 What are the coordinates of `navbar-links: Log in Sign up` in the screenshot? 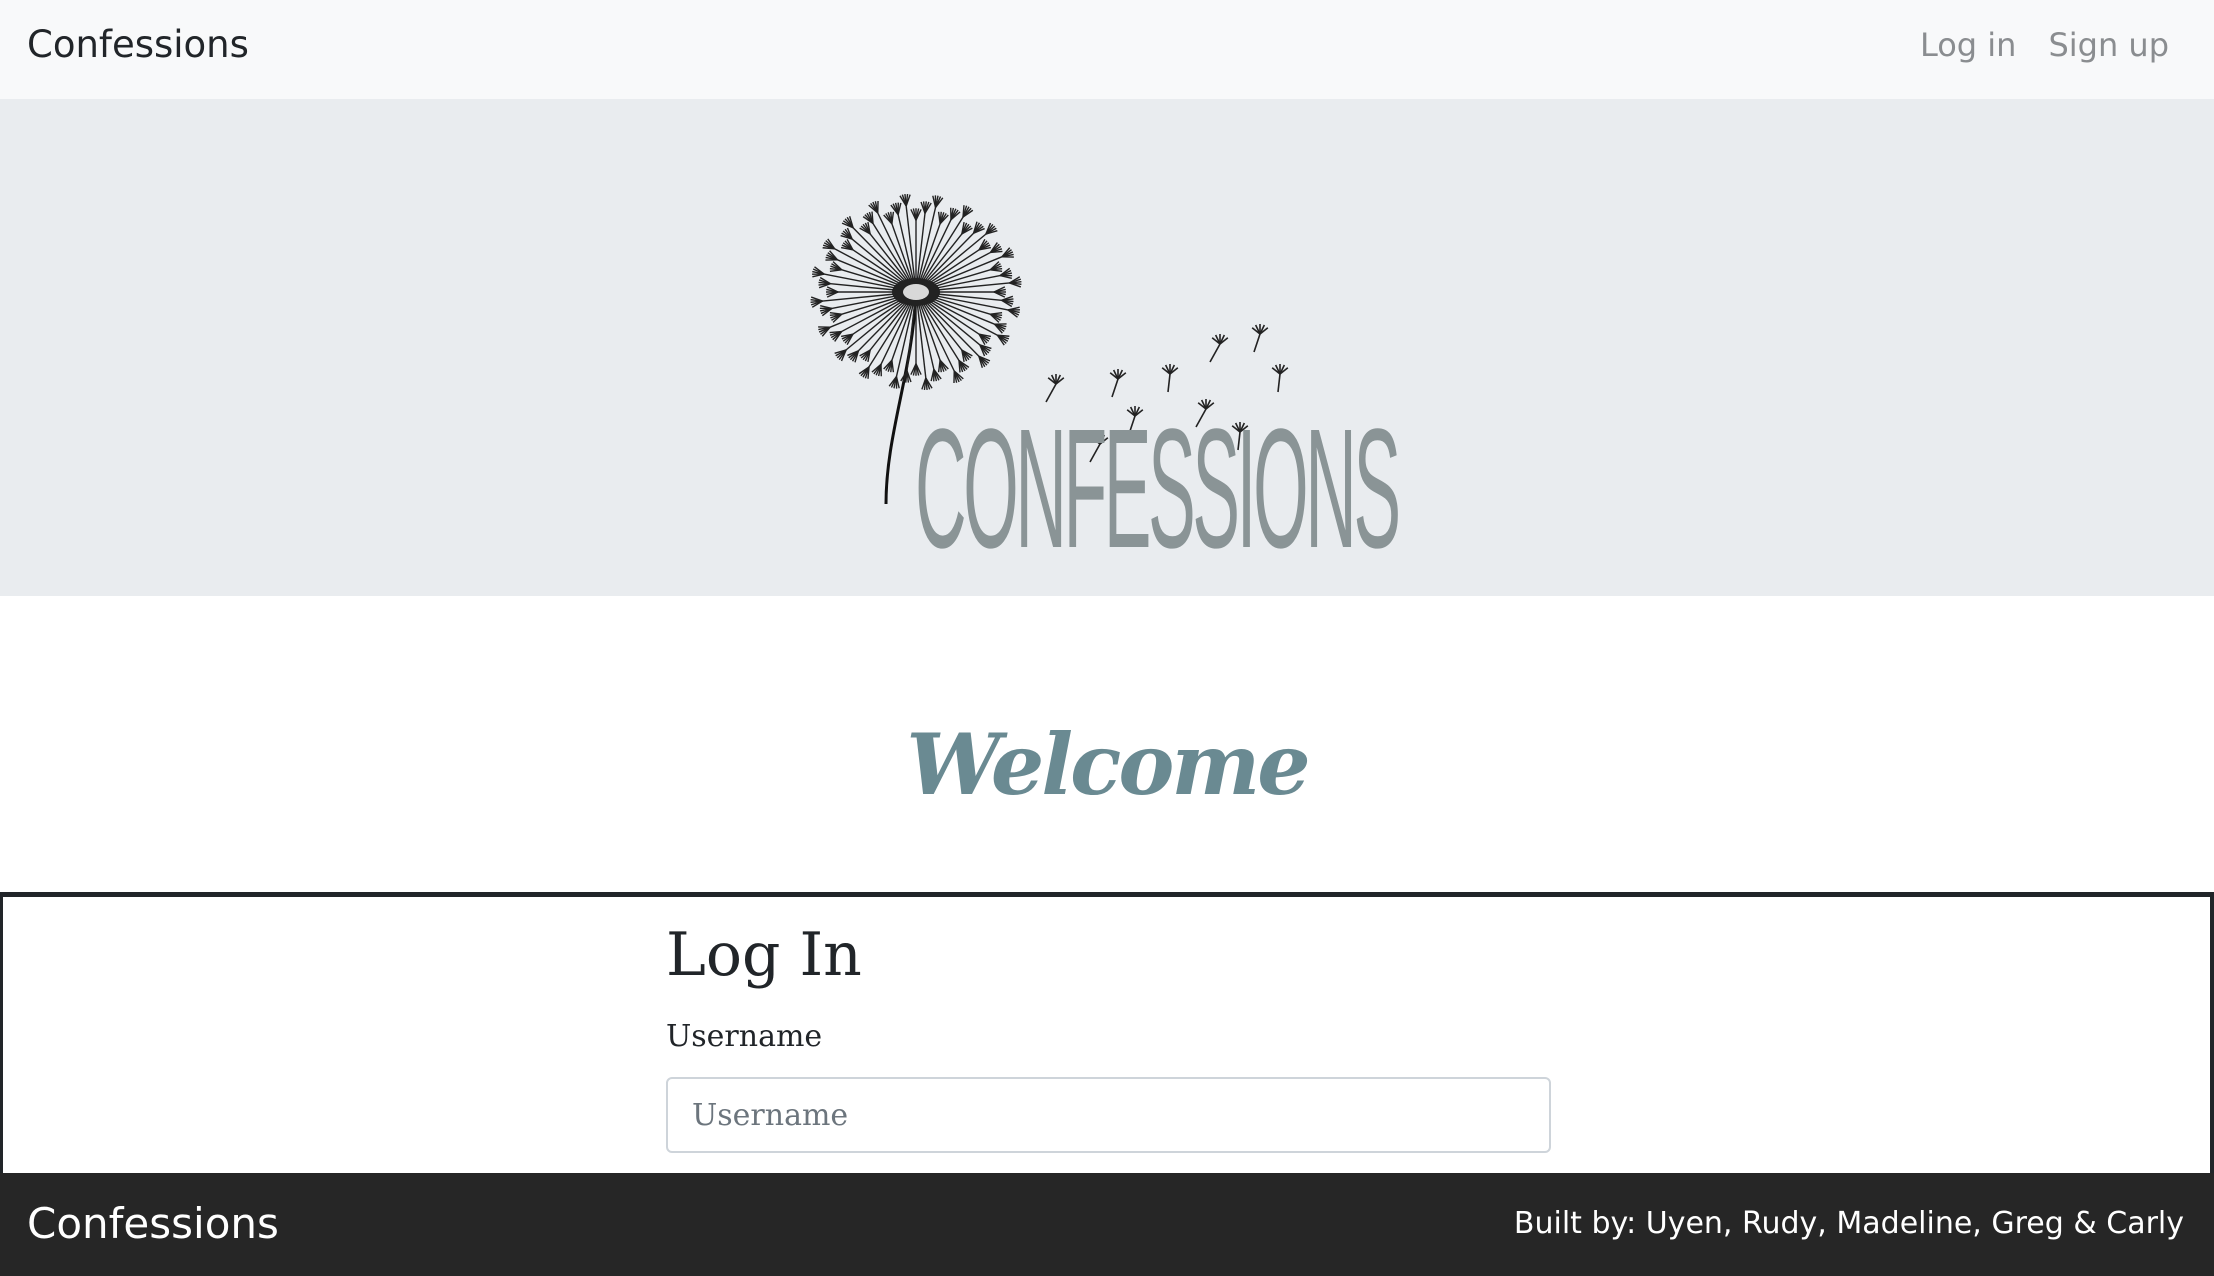 It's located at (2044, 45).